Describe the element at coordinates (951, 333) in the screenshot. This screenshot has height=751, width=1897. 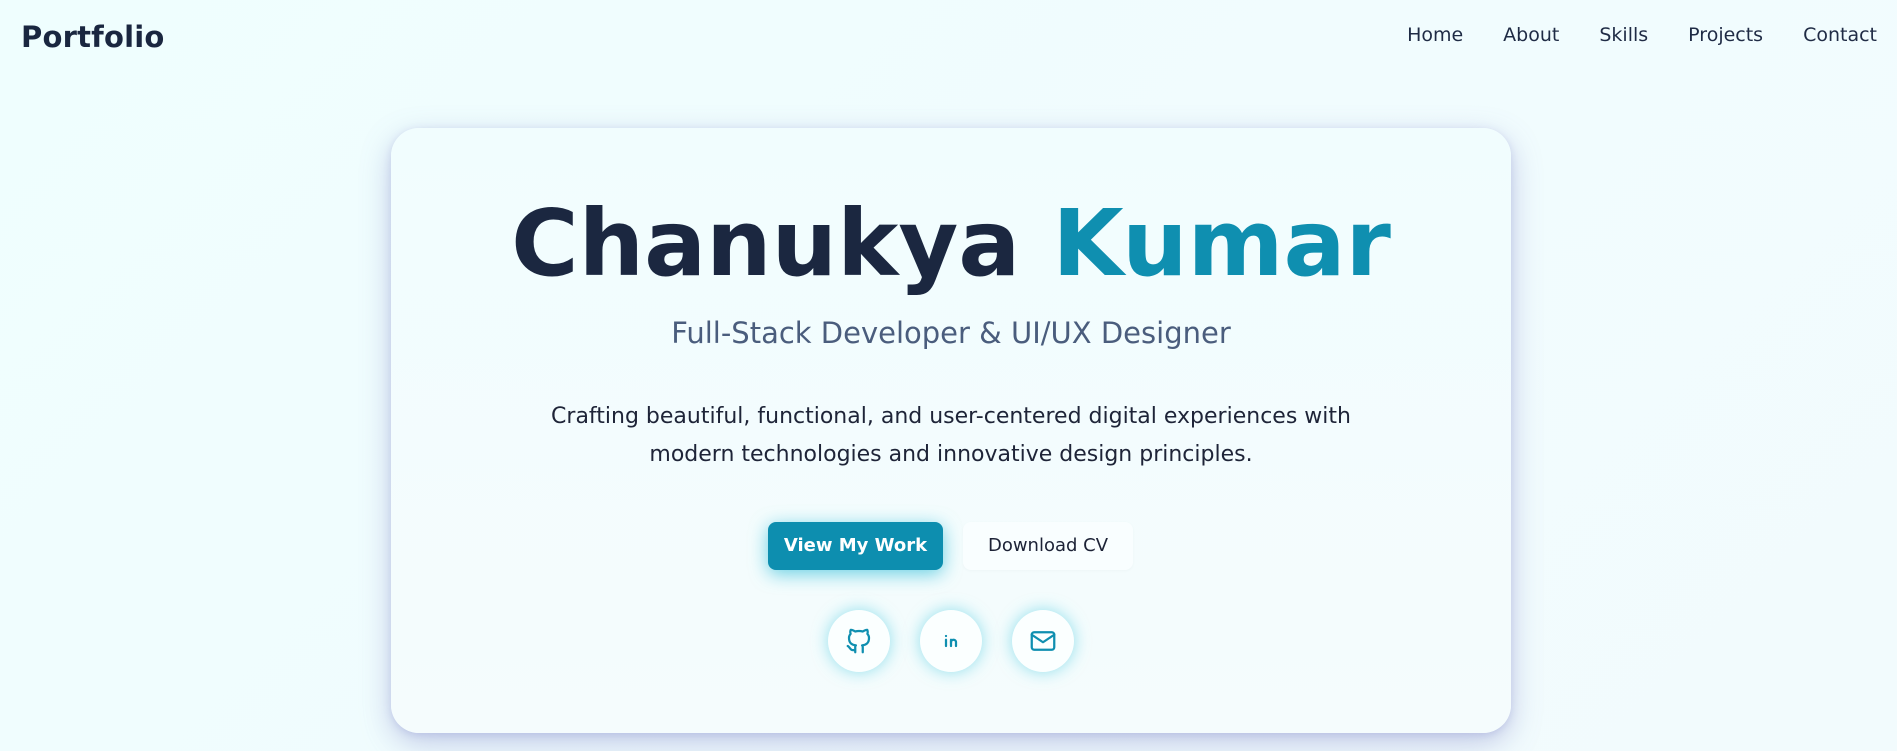
I see `hero-subtitle: Full-Stack Developer & UI/UX Designer` at that location.